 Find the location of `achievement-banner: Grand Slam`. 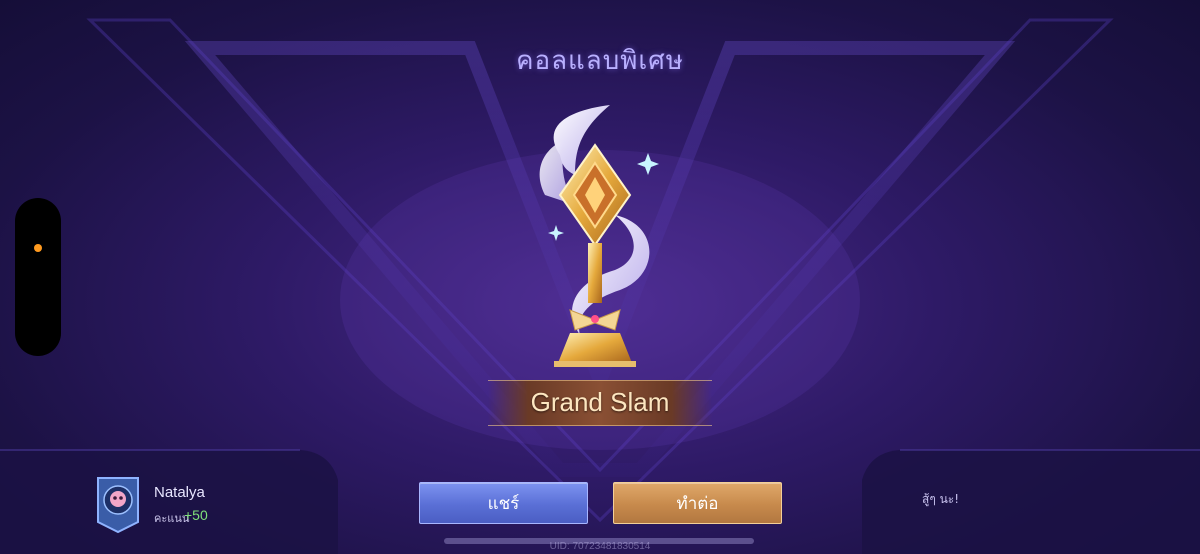

achievement-banner: Grand Slam is located at coordinates (600, 403).